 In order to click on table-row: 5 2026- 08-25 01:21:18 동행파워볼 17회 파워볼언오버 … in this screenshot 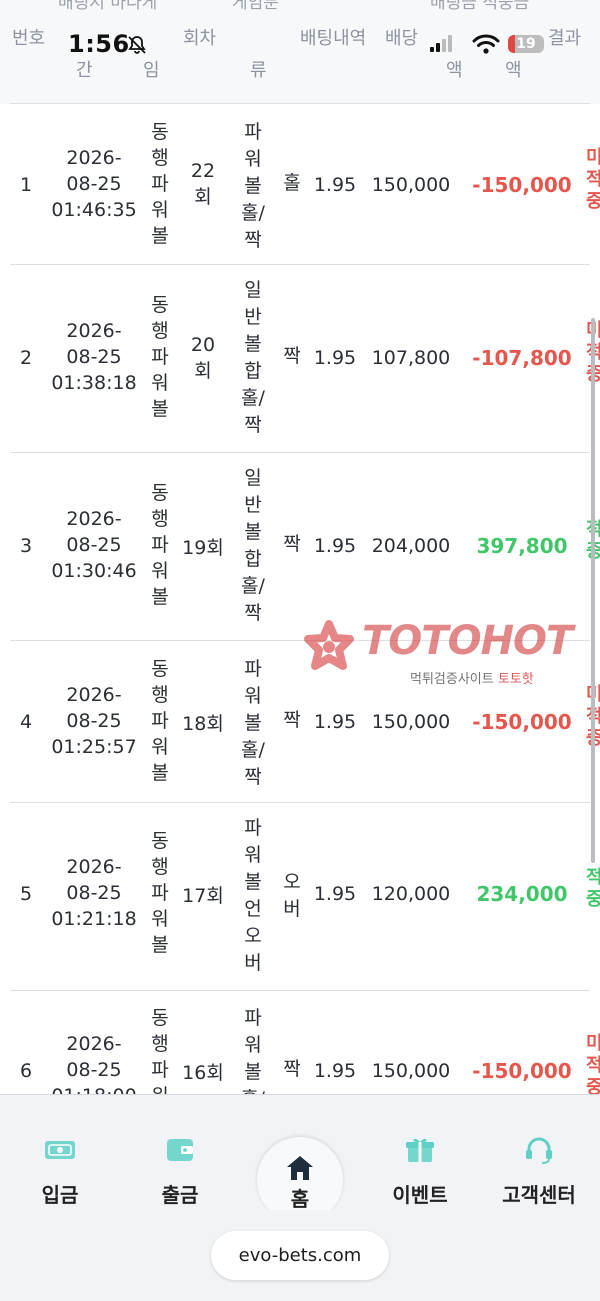, I will do `click(300, 897)`.